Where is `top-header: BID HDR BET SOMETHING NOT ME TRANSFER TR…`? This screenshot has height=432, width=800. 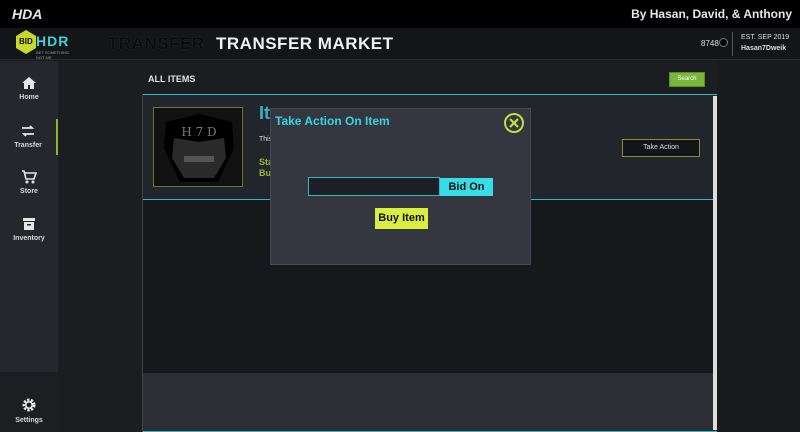 top-header: BID HDR BET SOMETHING NOT ME TRANSFER TR… is located at coordinates (400, 44).